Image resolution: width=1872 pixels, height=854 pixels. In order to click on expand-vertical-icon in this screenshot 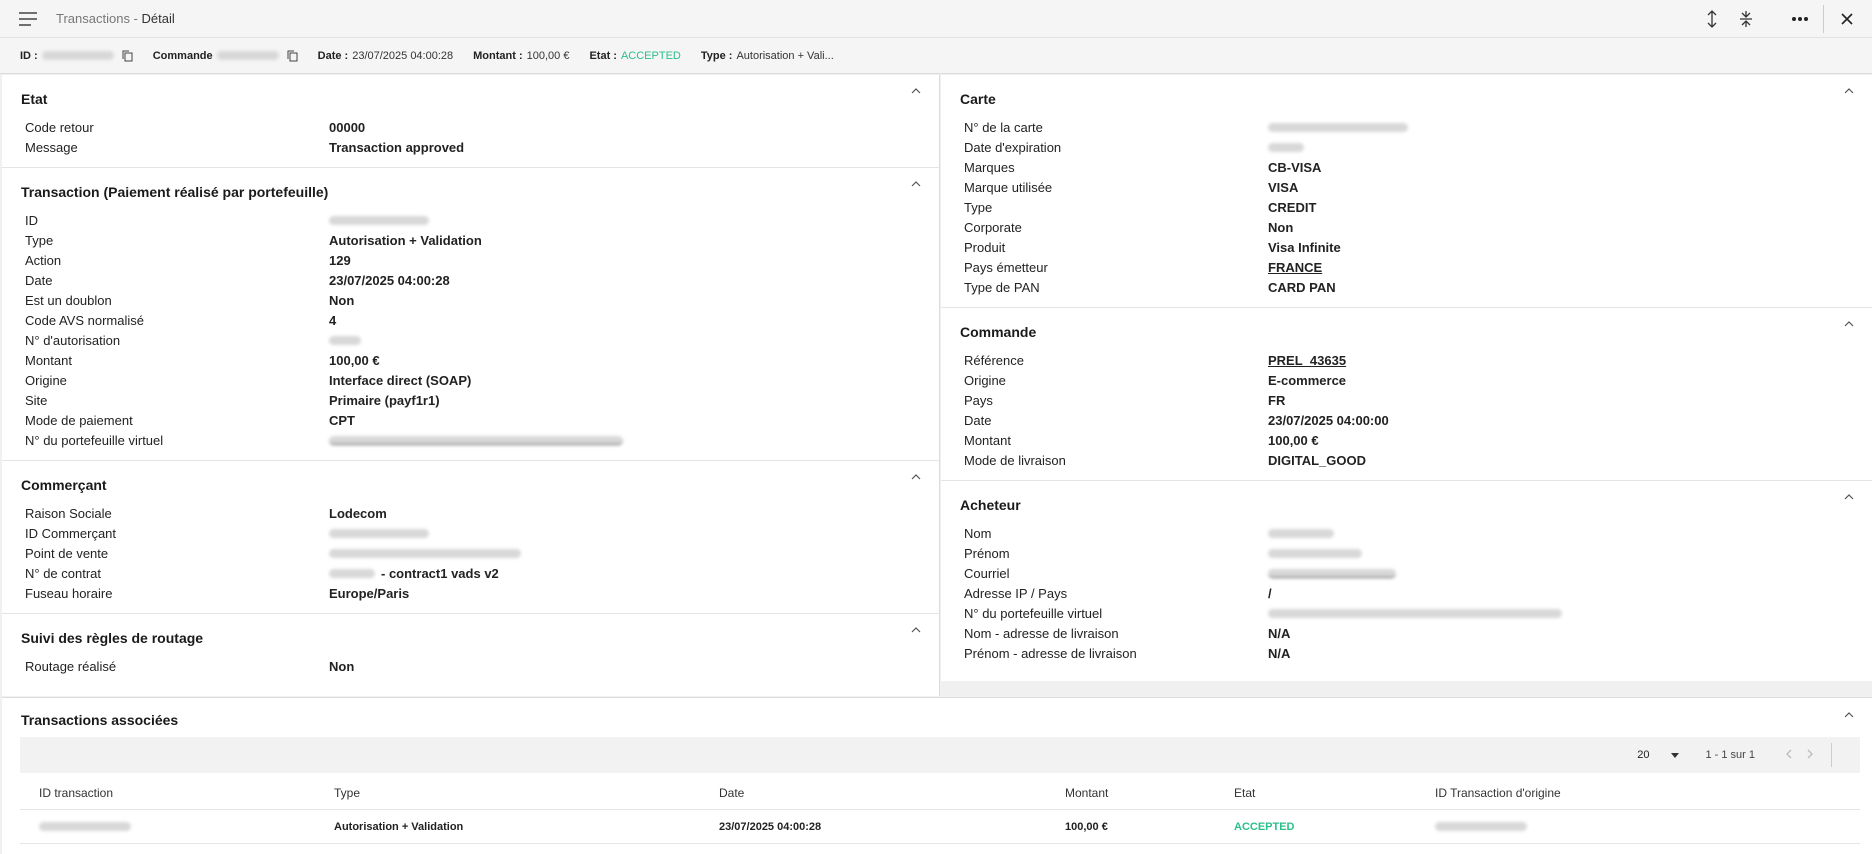, I will do `click(1712, 19)`.